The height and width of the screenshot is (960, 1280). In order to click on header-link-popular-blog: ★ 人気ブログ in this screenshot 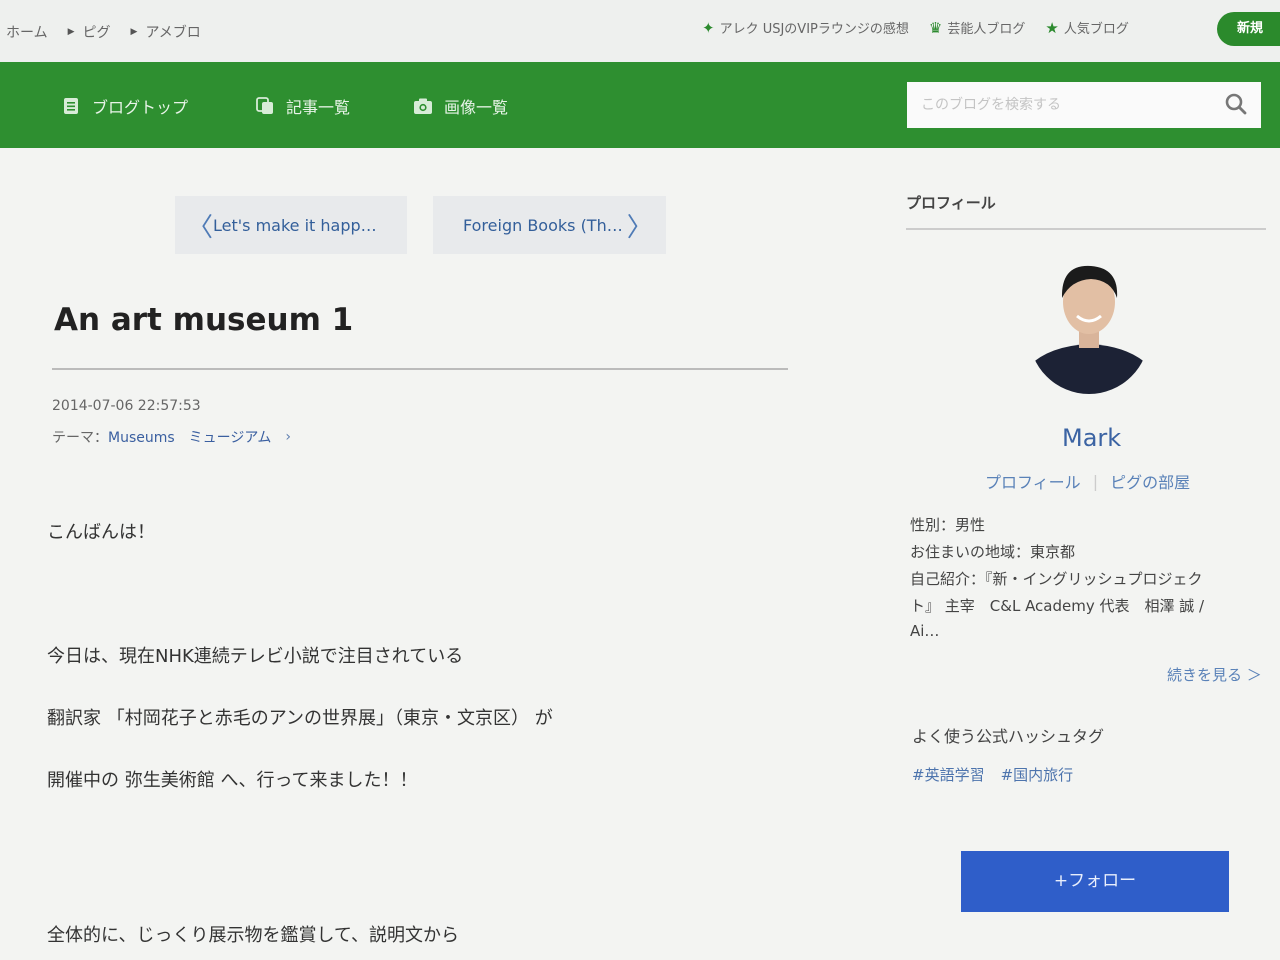, I will do `click(1087, 28)`.